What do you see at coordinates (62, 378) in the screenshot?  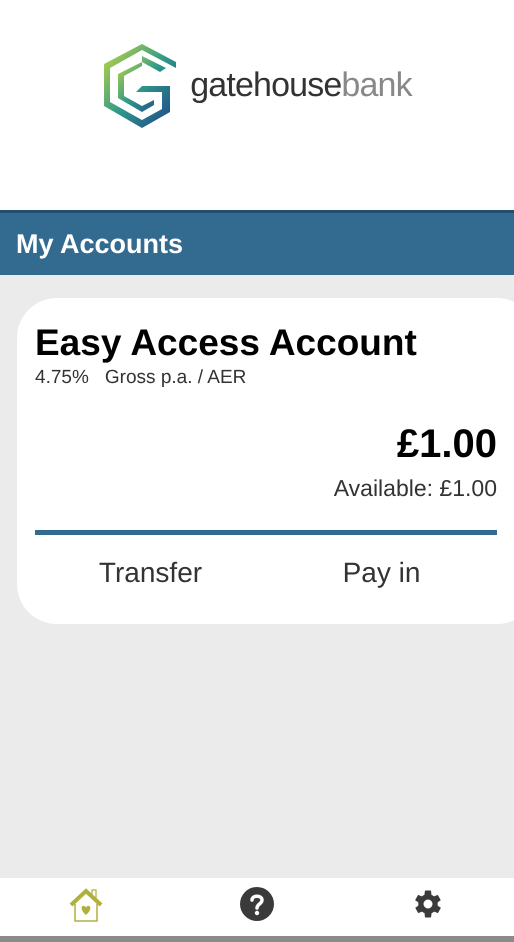 I see `interest-rate: 4.75%` at bounding box center [62, 378].